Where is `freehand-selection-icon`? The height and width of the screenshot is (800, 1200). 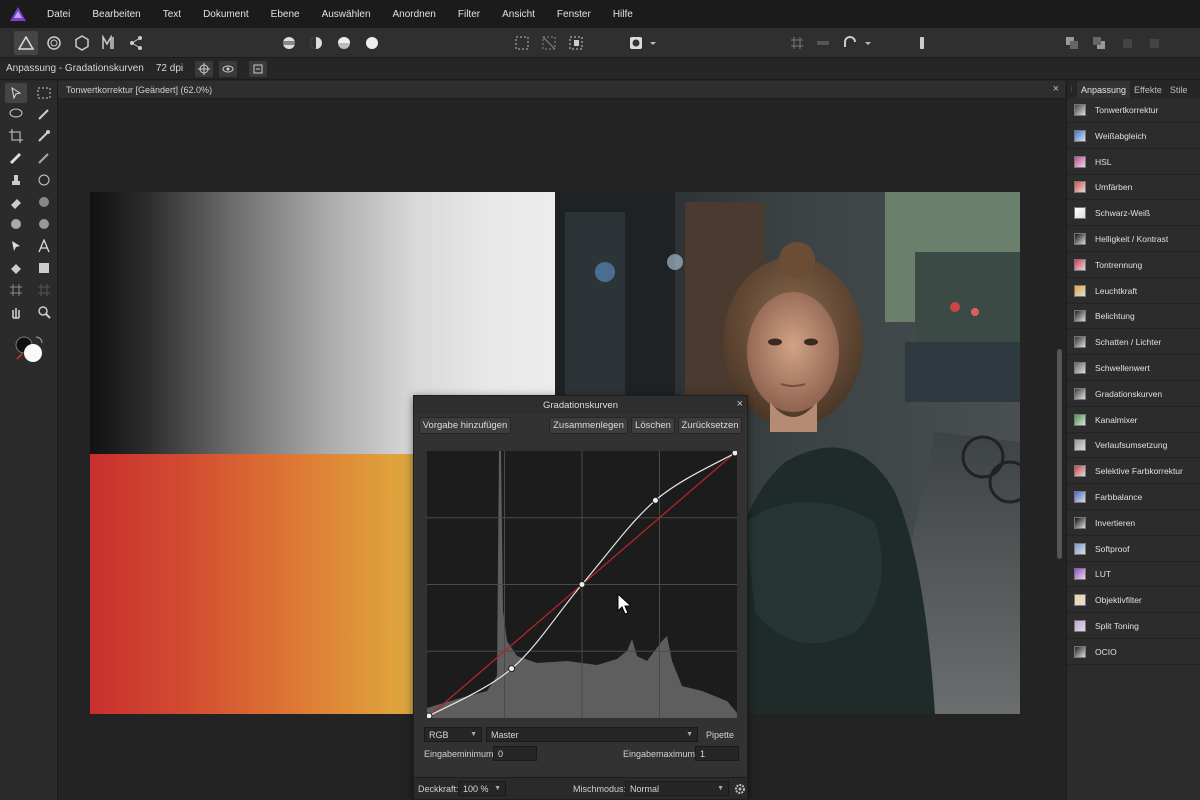 freehand-selection-icon is located at coordinates (16, 114).